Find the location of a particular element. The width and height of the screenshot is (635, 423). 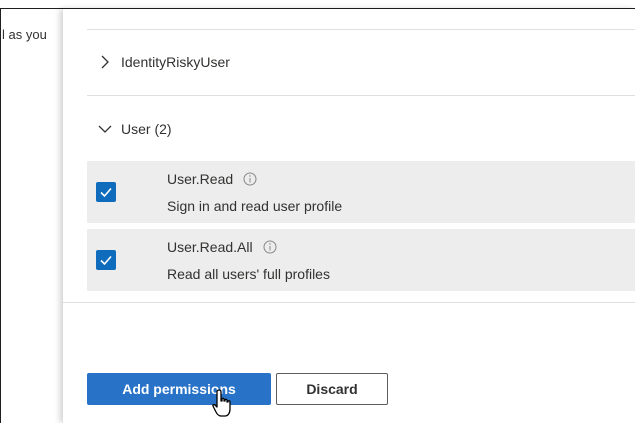

panel-top-divider is located at coordinates (361, 29).